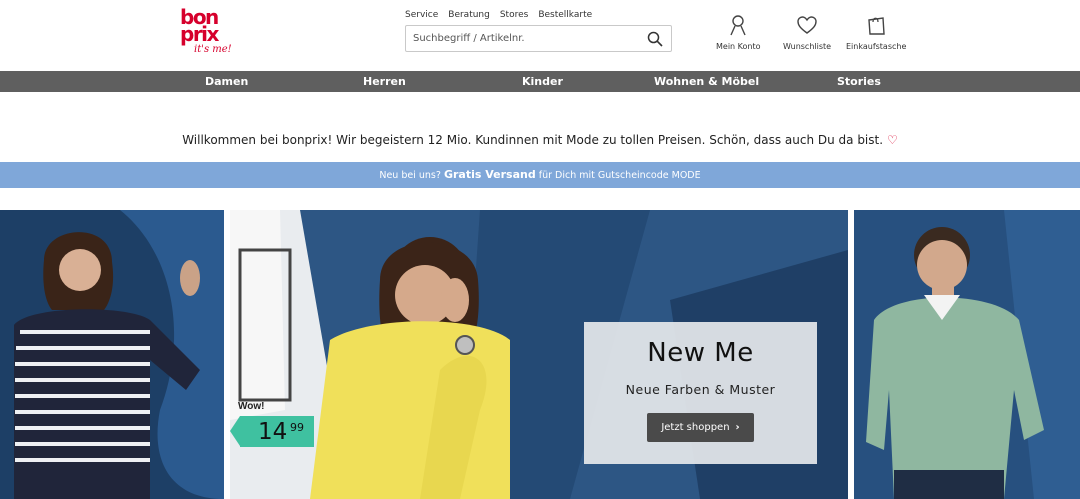 This screenshot has width=1080, height=499. Describe the element at coordinates (892, 140) in the screenshot. I see `heart-icon: ♡` at that location.